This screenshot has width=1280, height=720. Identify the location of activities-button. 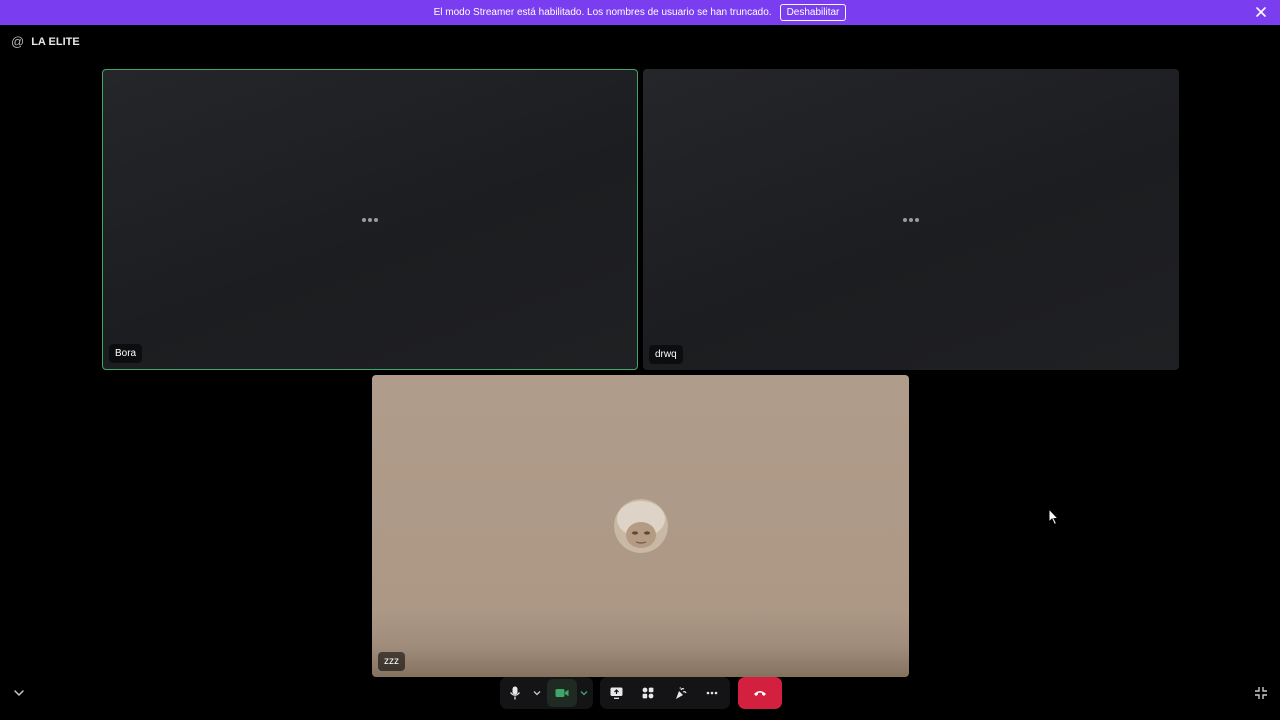
(648, 693).